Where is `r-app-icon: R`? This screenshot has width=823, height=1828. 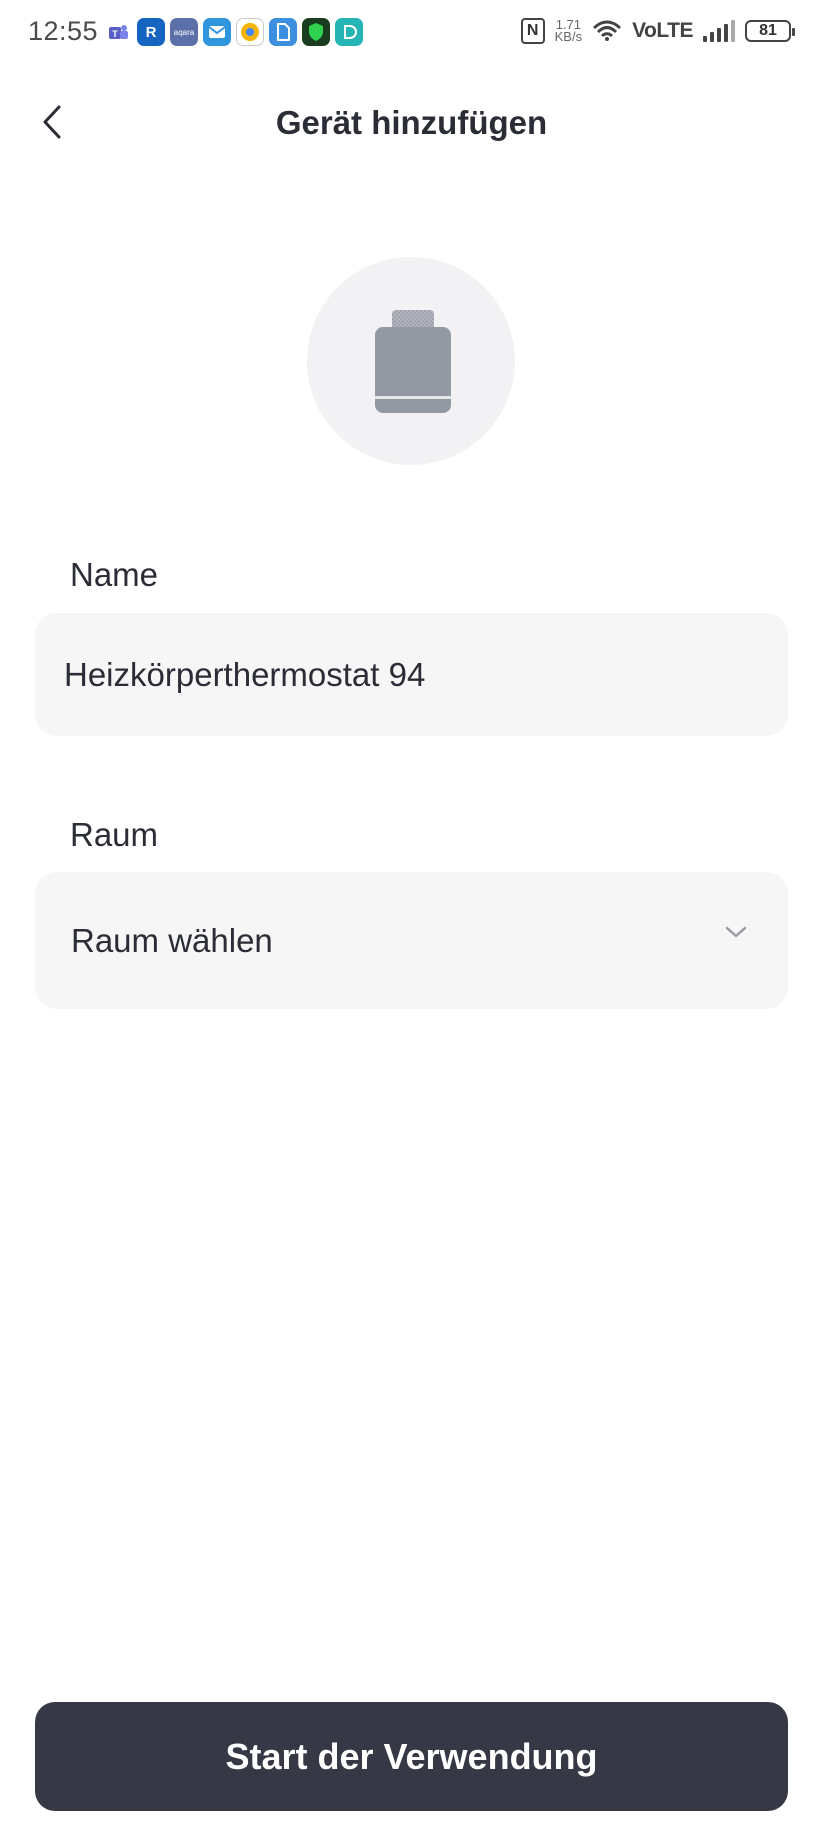 r-app-icon: R is located at coordinates (151, 32).